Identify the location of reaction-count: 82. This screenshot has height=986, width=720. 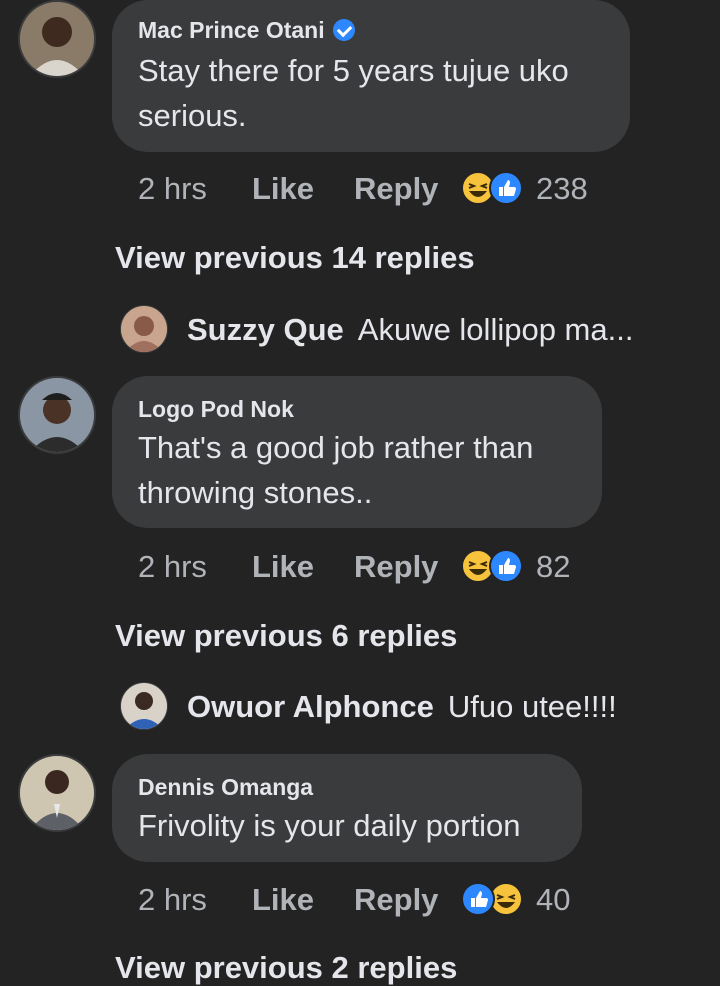
(553, 566).